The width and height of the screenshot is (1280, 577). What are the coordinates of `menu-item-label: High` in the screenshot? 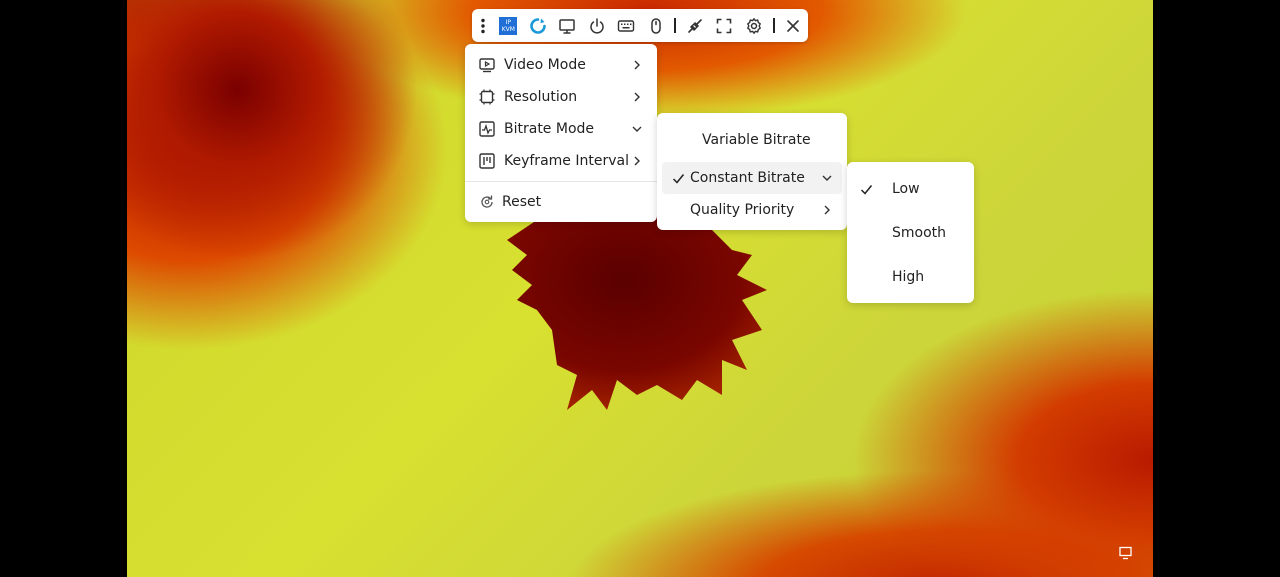 It's located at (908, 277).